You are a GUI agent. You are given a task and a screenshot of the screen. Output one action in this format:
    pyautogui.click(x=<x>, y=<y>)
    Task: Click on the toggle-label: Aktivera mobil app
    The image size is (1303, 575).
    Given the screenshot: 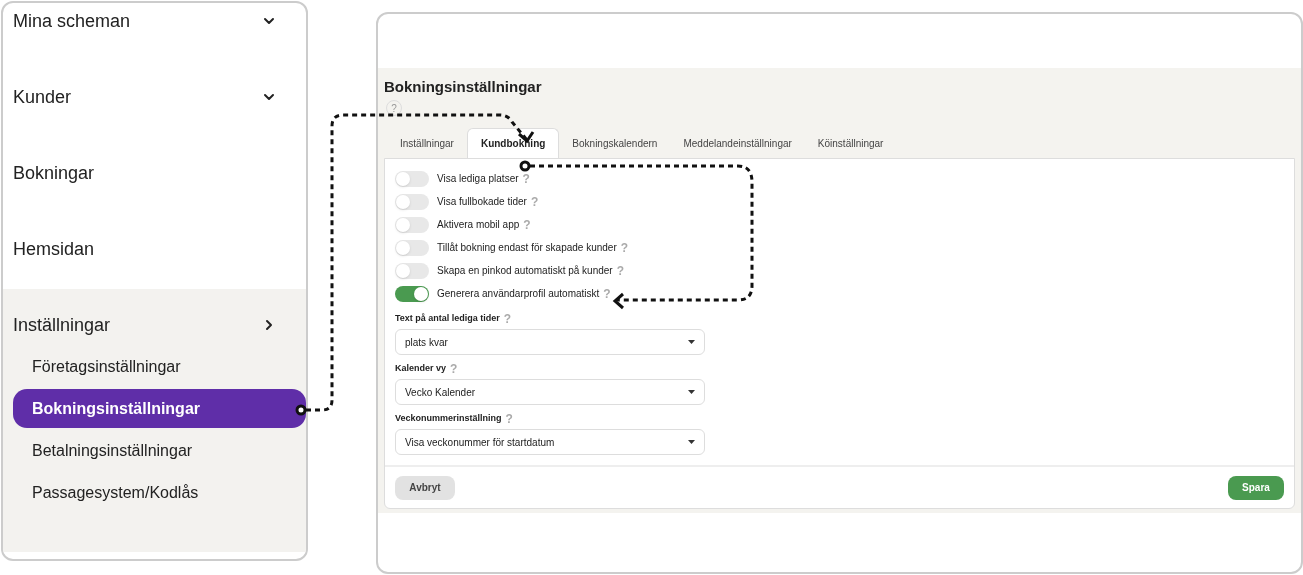 What is the action you would take?
    pyautogui.click(x=478, y=225)
    